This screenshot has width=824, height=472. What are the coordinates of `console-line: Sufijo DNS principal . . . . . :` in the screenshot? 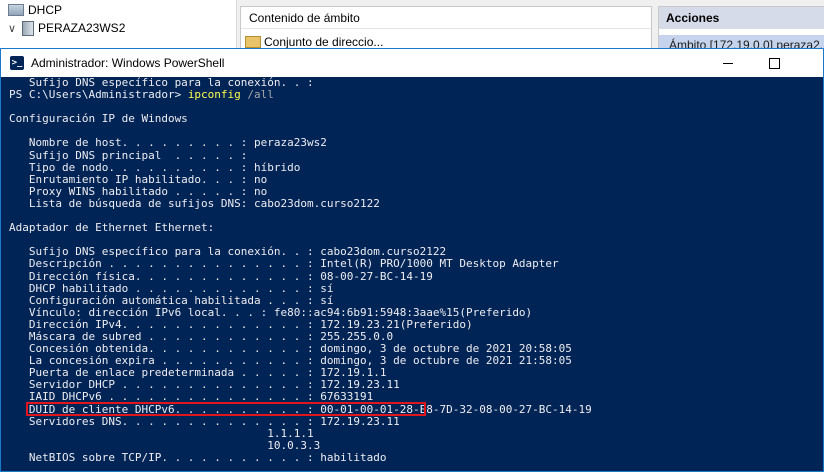 It's located at (128, 155).